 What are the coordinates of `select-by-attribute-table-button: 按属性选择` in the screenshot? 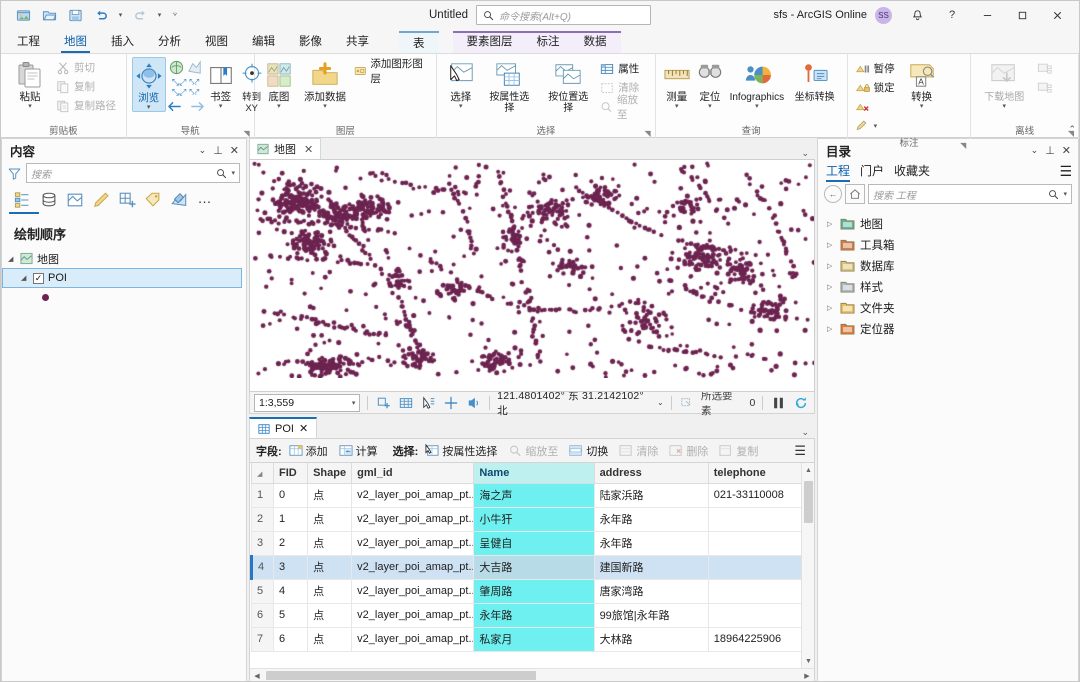 It's located at (461, 451).